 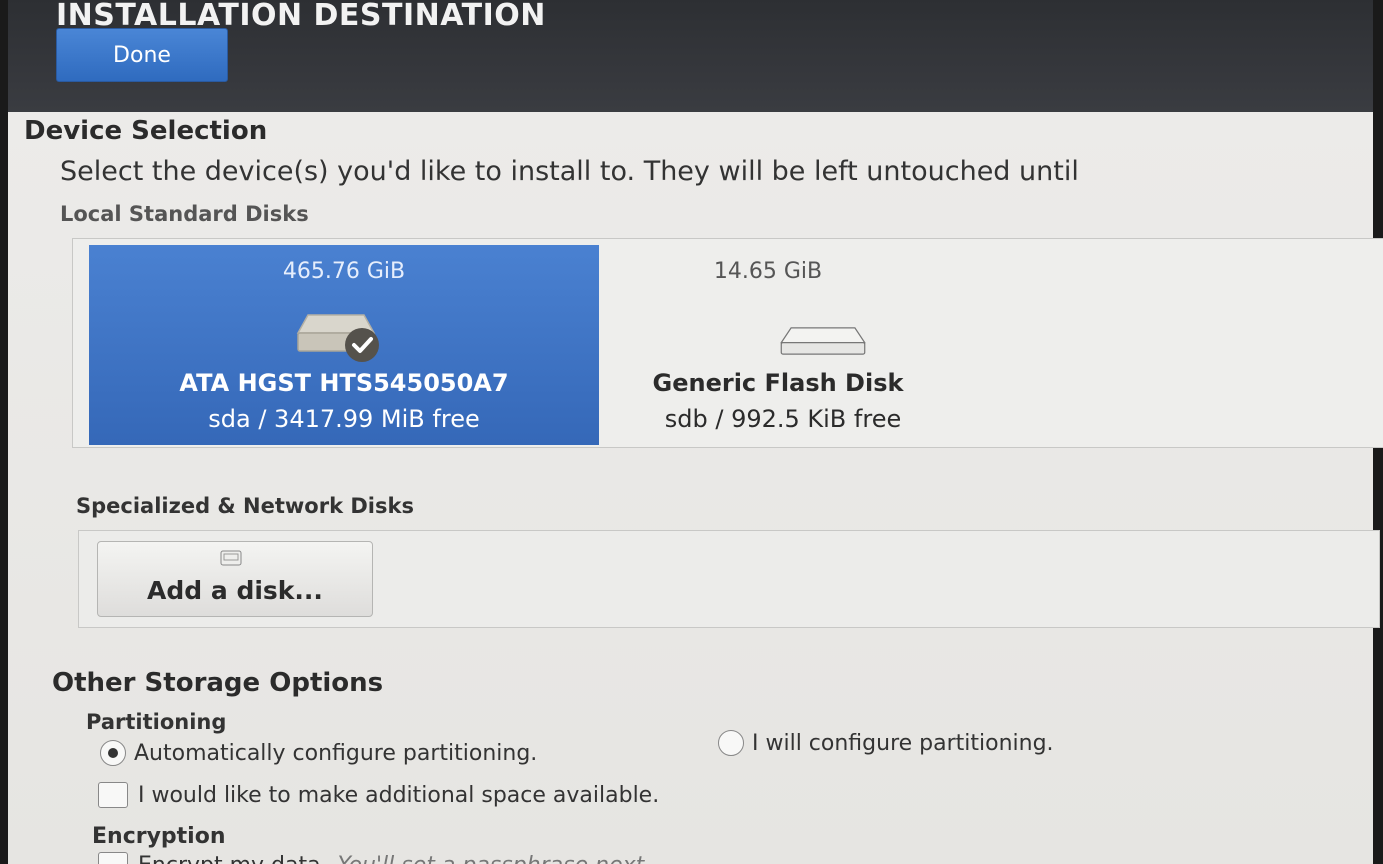 I want to click on additional-space-checkbox, so click(x=113, y=795).